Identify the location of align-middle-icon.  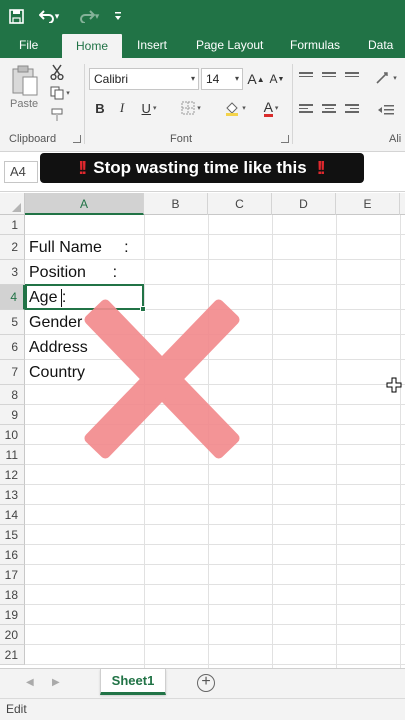
(329, 77).